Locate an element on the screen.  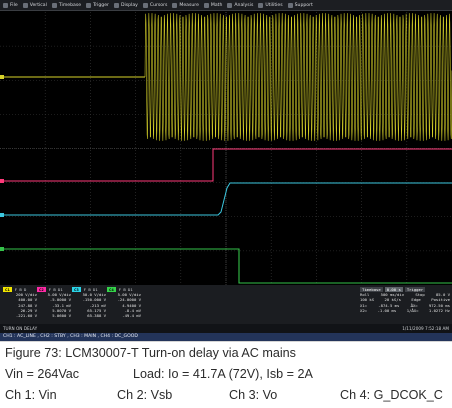
channel-value: 5.0600 V is located at coordinates (61, 316).